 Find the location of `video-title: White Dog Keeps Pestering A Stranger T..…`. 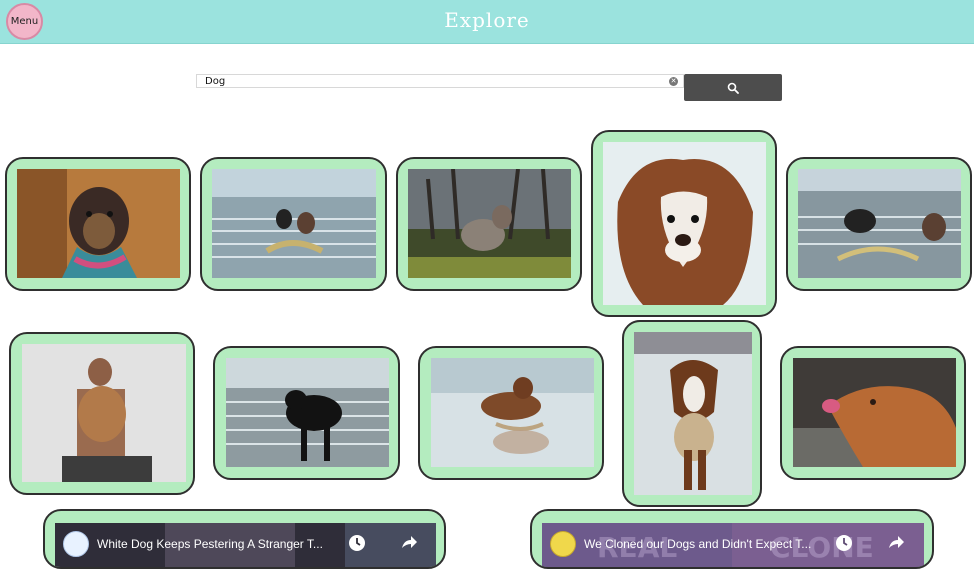

video-title: White Dog Keeps Pestering A Stranger T..… is located at coordinates (210, 544).